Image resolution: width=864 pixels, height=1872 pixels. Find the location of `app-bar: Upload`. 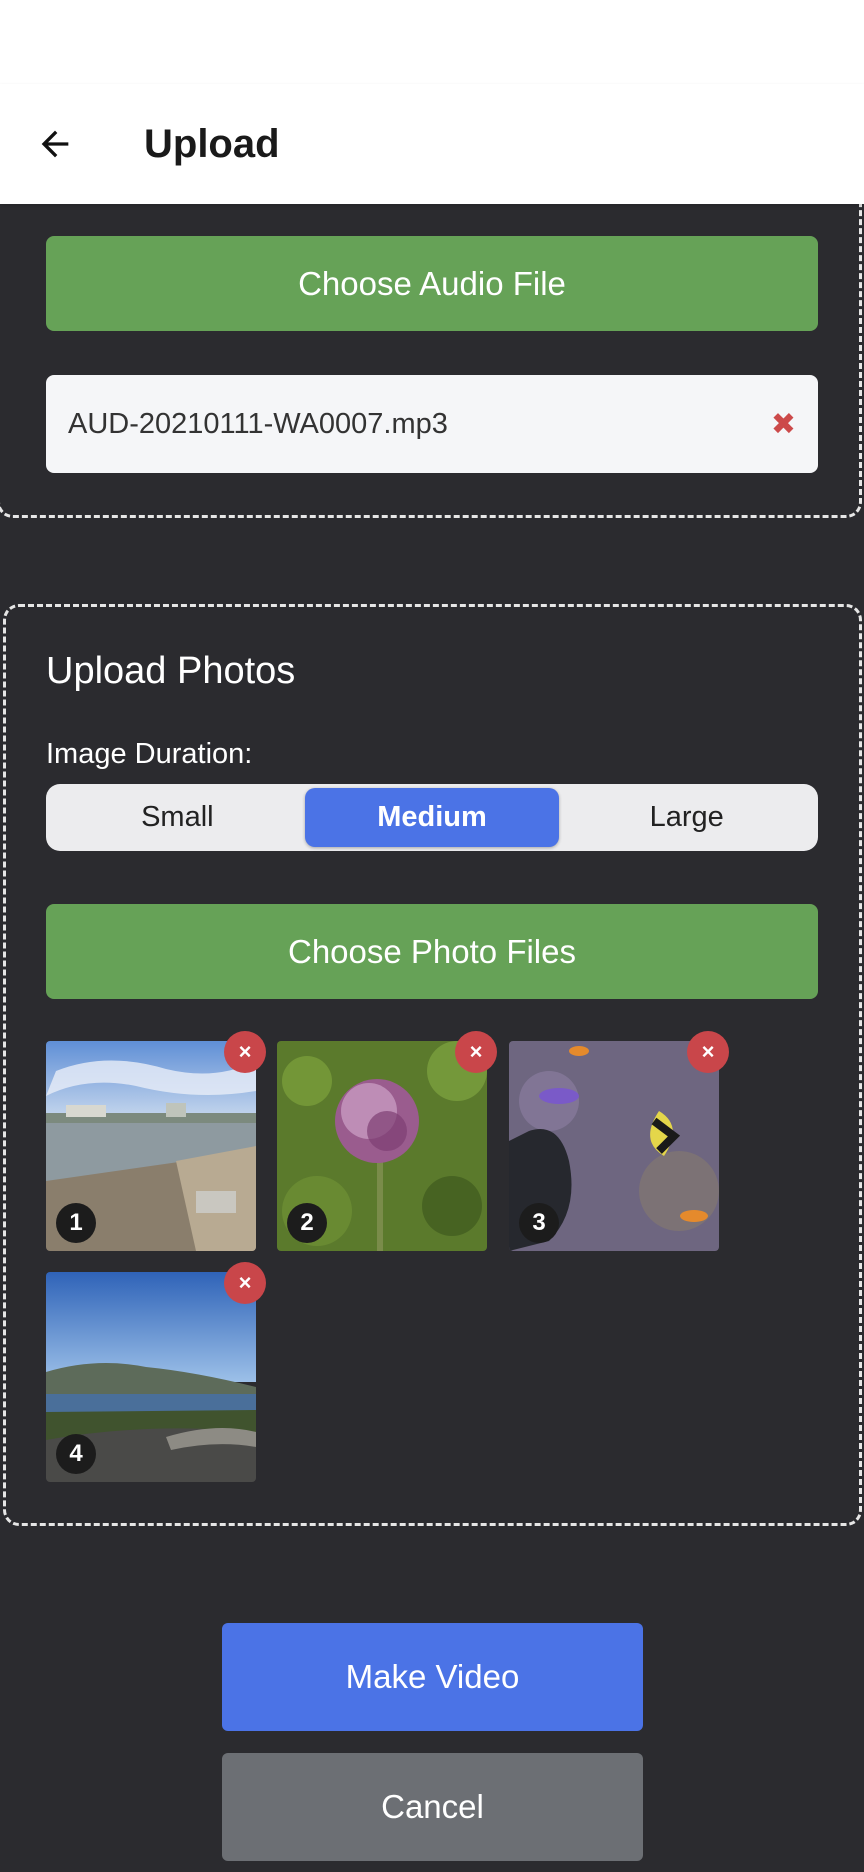

app-bar: Upload is located at coordinates (432, 144).